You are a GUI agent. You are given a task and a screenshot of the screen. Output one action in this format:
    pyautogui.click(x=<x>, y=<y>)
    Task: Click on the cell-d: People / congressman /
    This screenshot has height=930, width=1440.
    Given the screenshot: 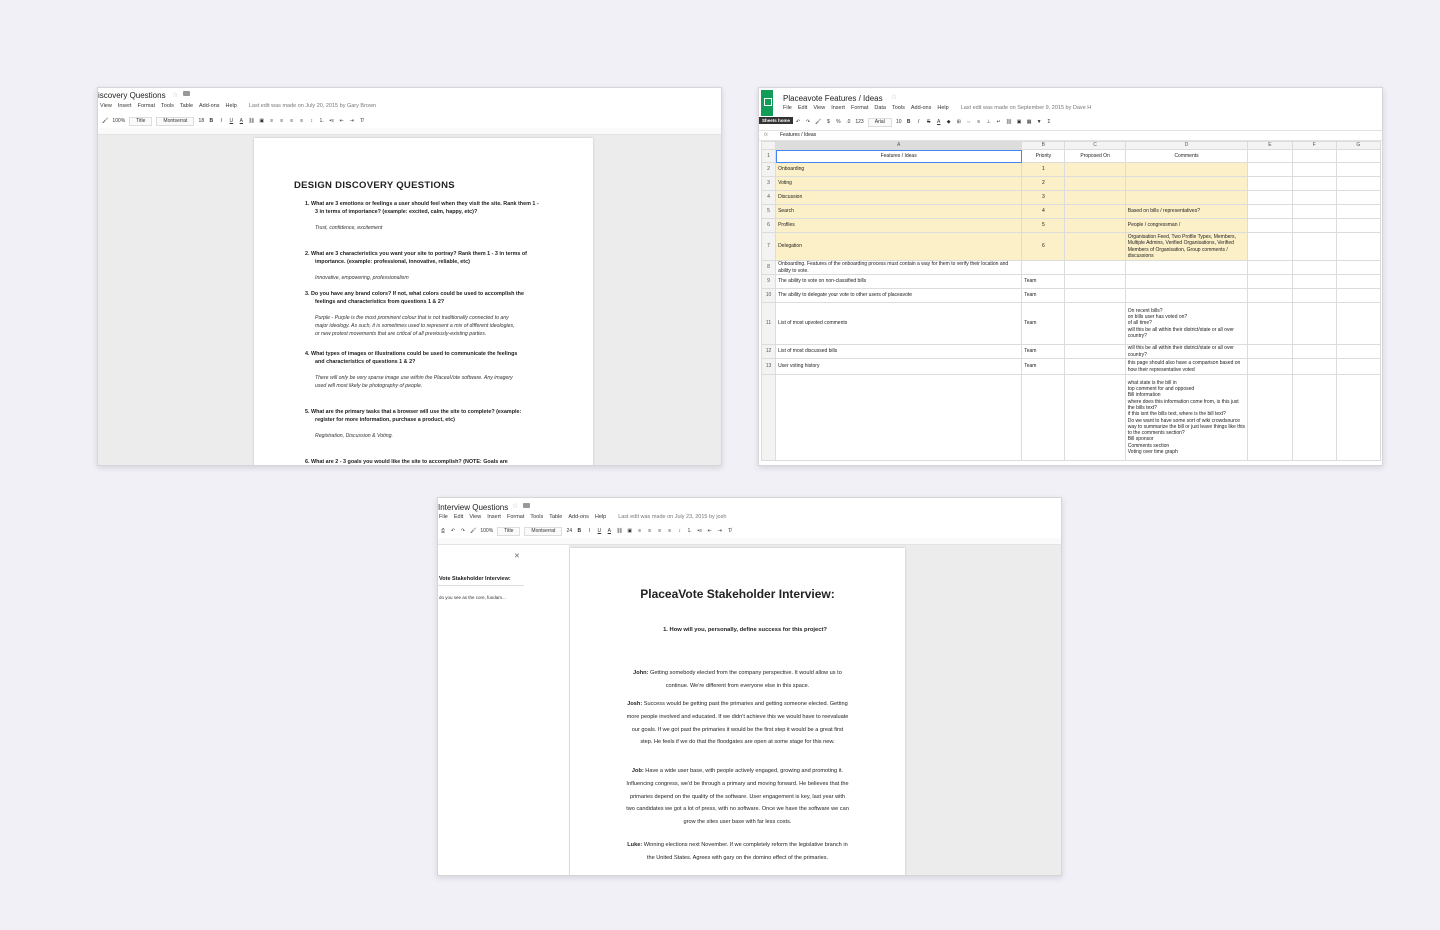 What is the action you would take?
    pyautogui.click(x=1186, y=225)
    